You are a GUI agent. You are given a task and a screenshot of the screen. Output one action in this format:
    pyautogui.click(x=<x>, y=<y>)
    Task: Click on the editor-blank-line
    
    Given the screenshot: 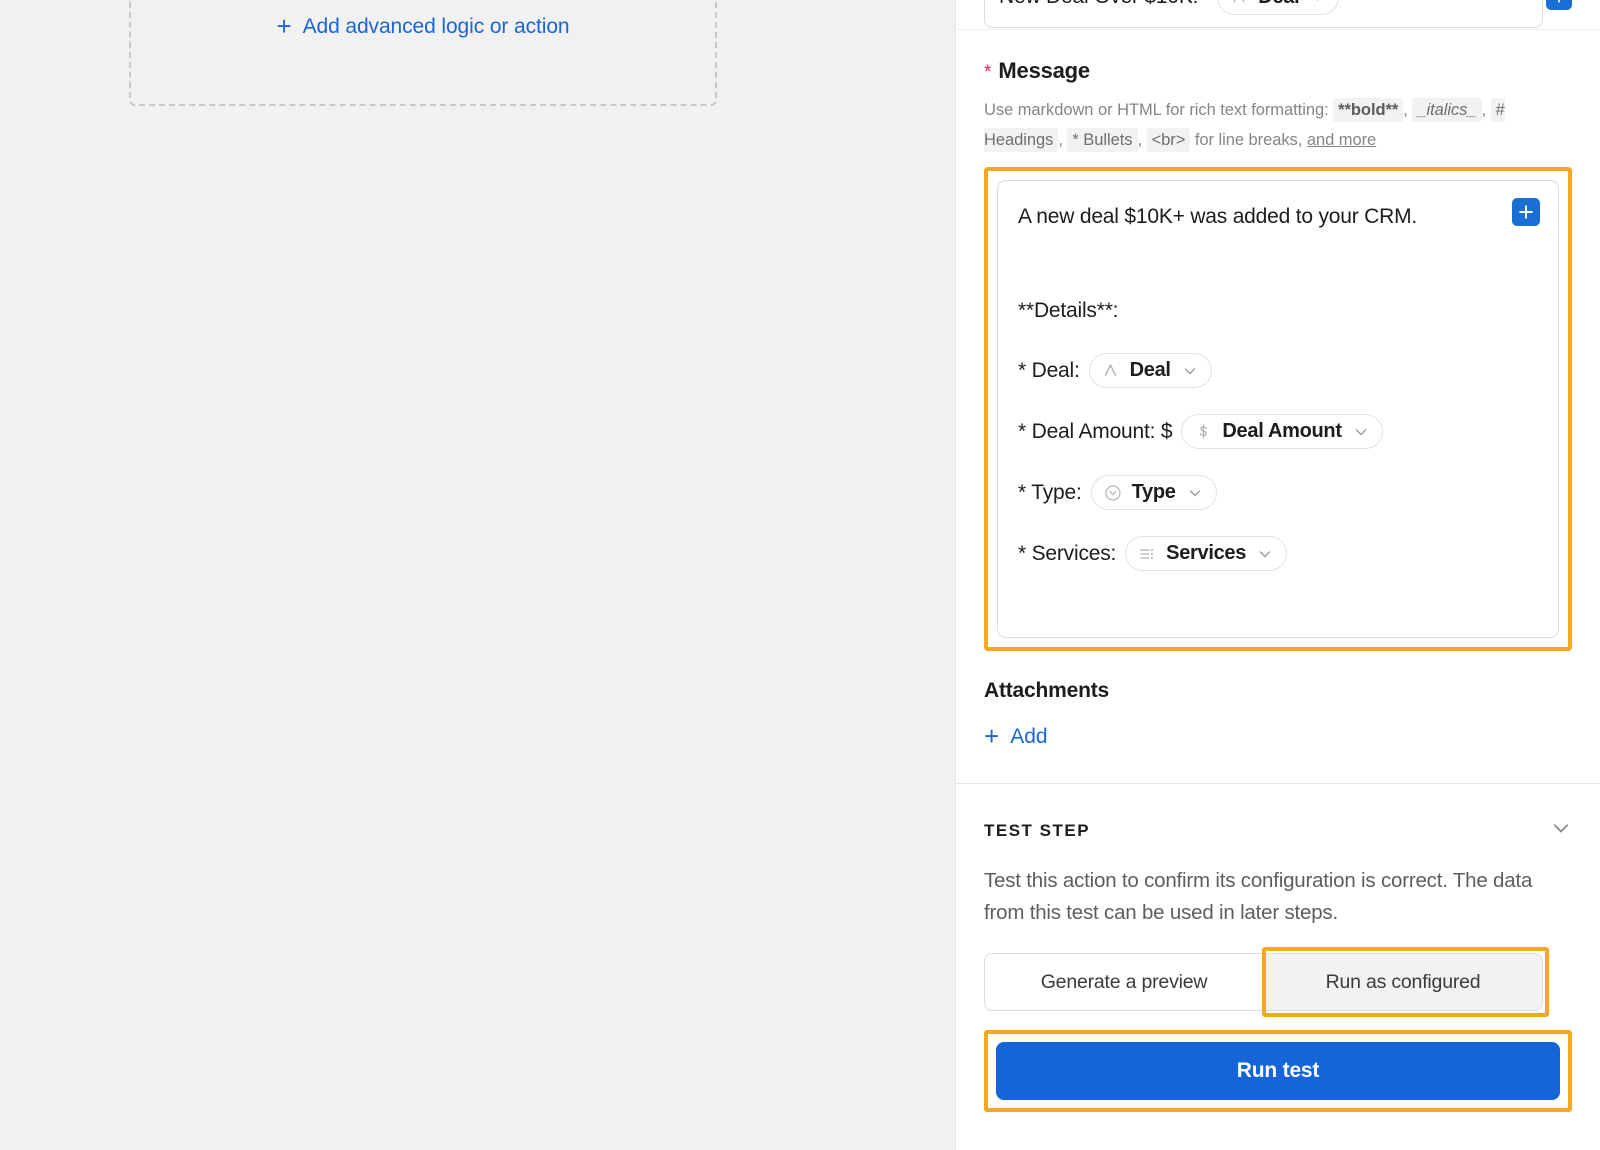 What is the action you would take?
    pyautogui.click(x=1278, y=264)
    